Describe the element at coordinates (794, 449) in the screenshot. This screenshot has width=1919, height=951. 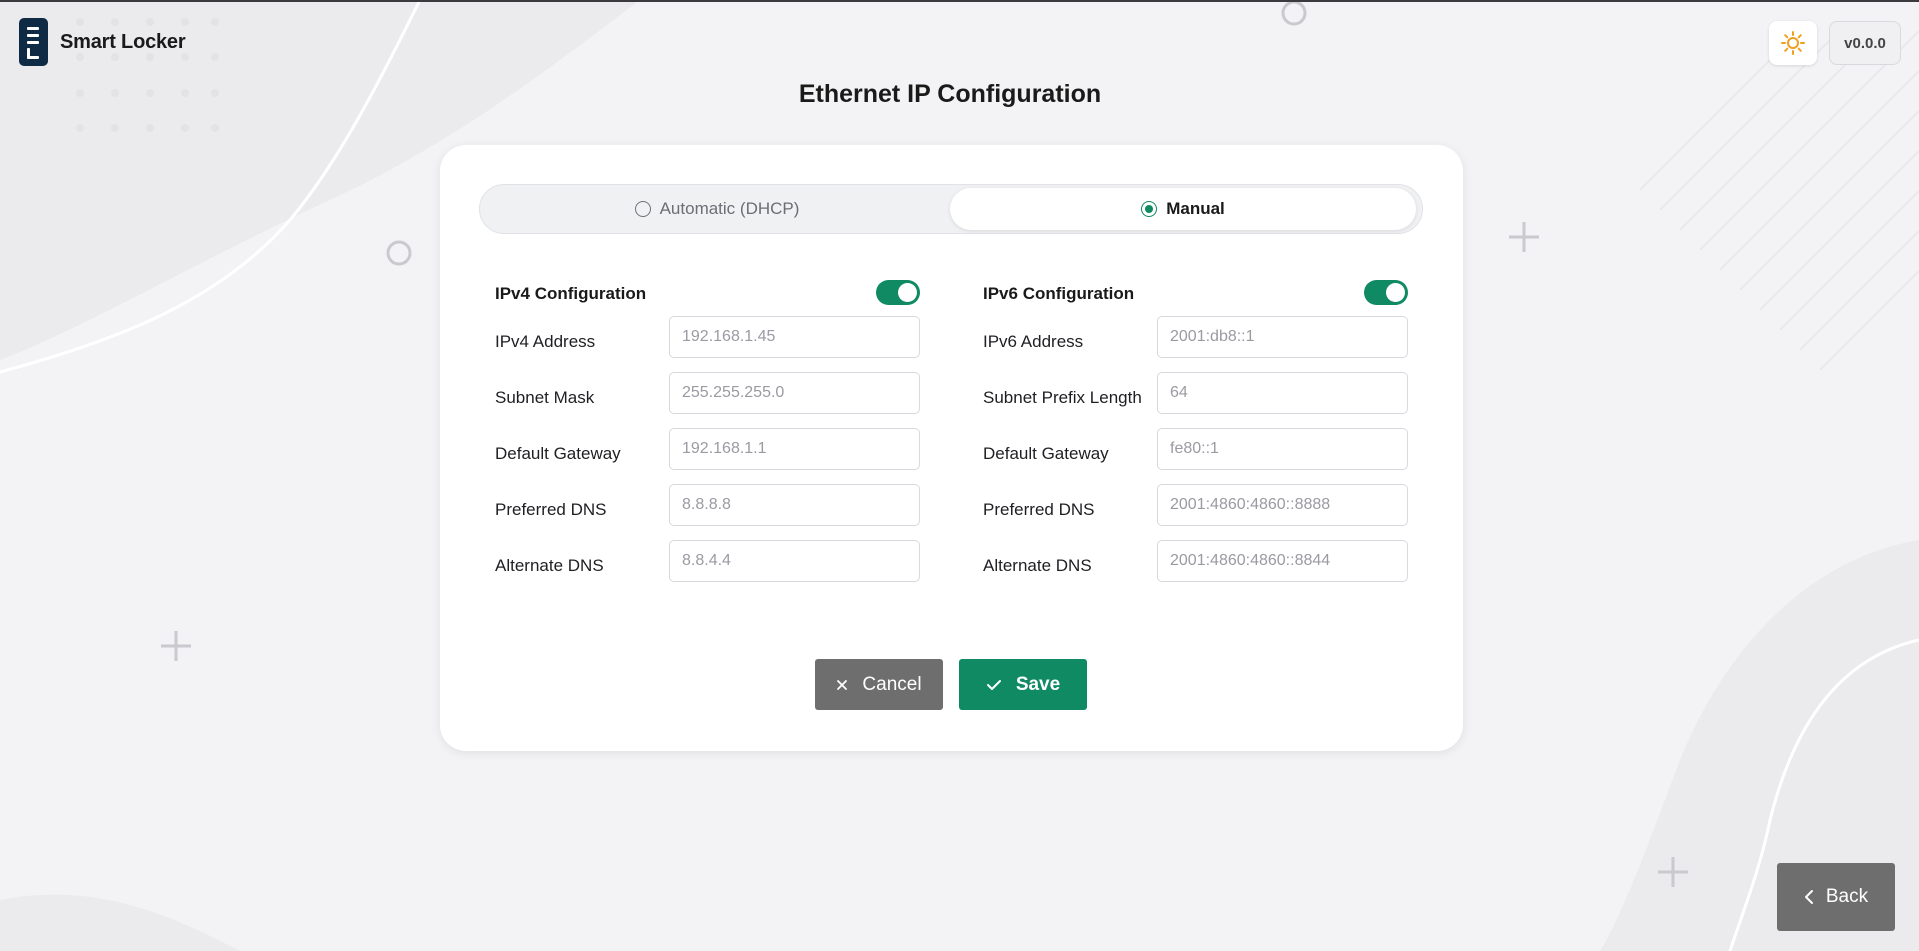
I see `ipv4-gateway-input: 192.168.1.1` at that location.